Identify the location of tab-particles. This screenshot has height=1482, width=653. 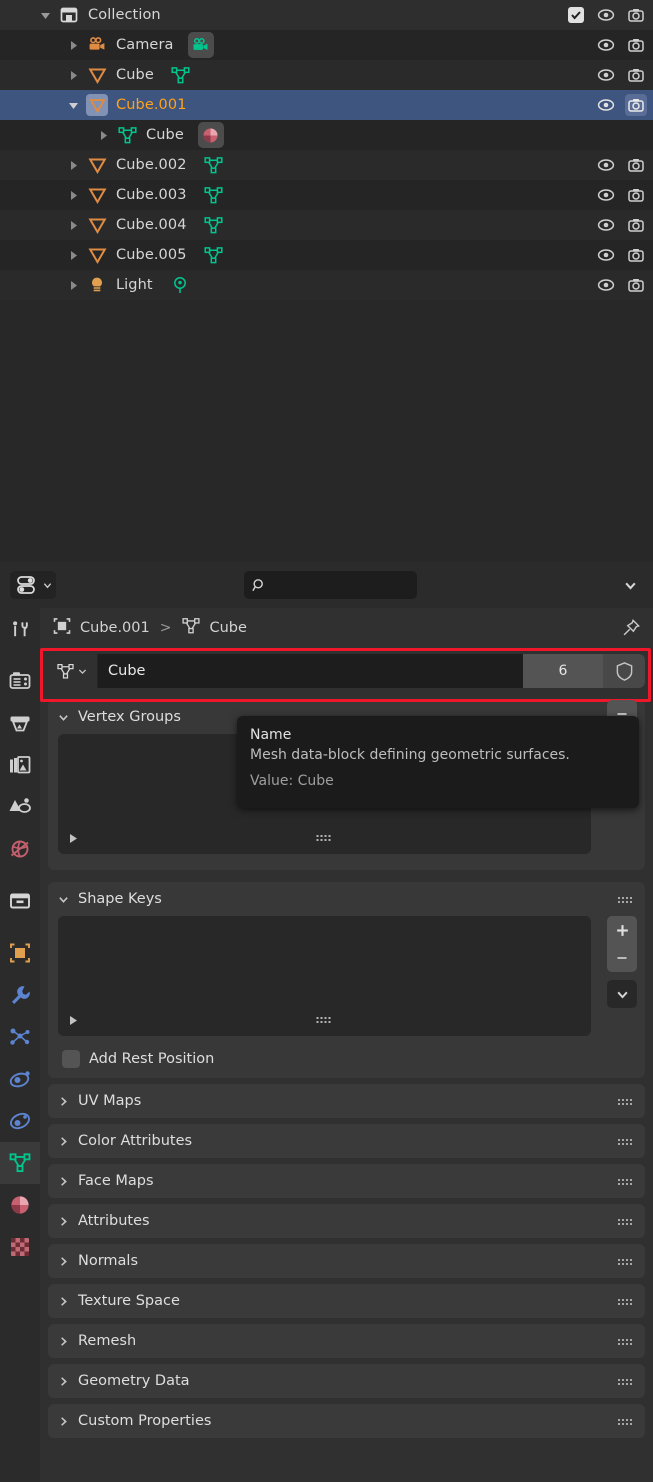
(20, 1037).